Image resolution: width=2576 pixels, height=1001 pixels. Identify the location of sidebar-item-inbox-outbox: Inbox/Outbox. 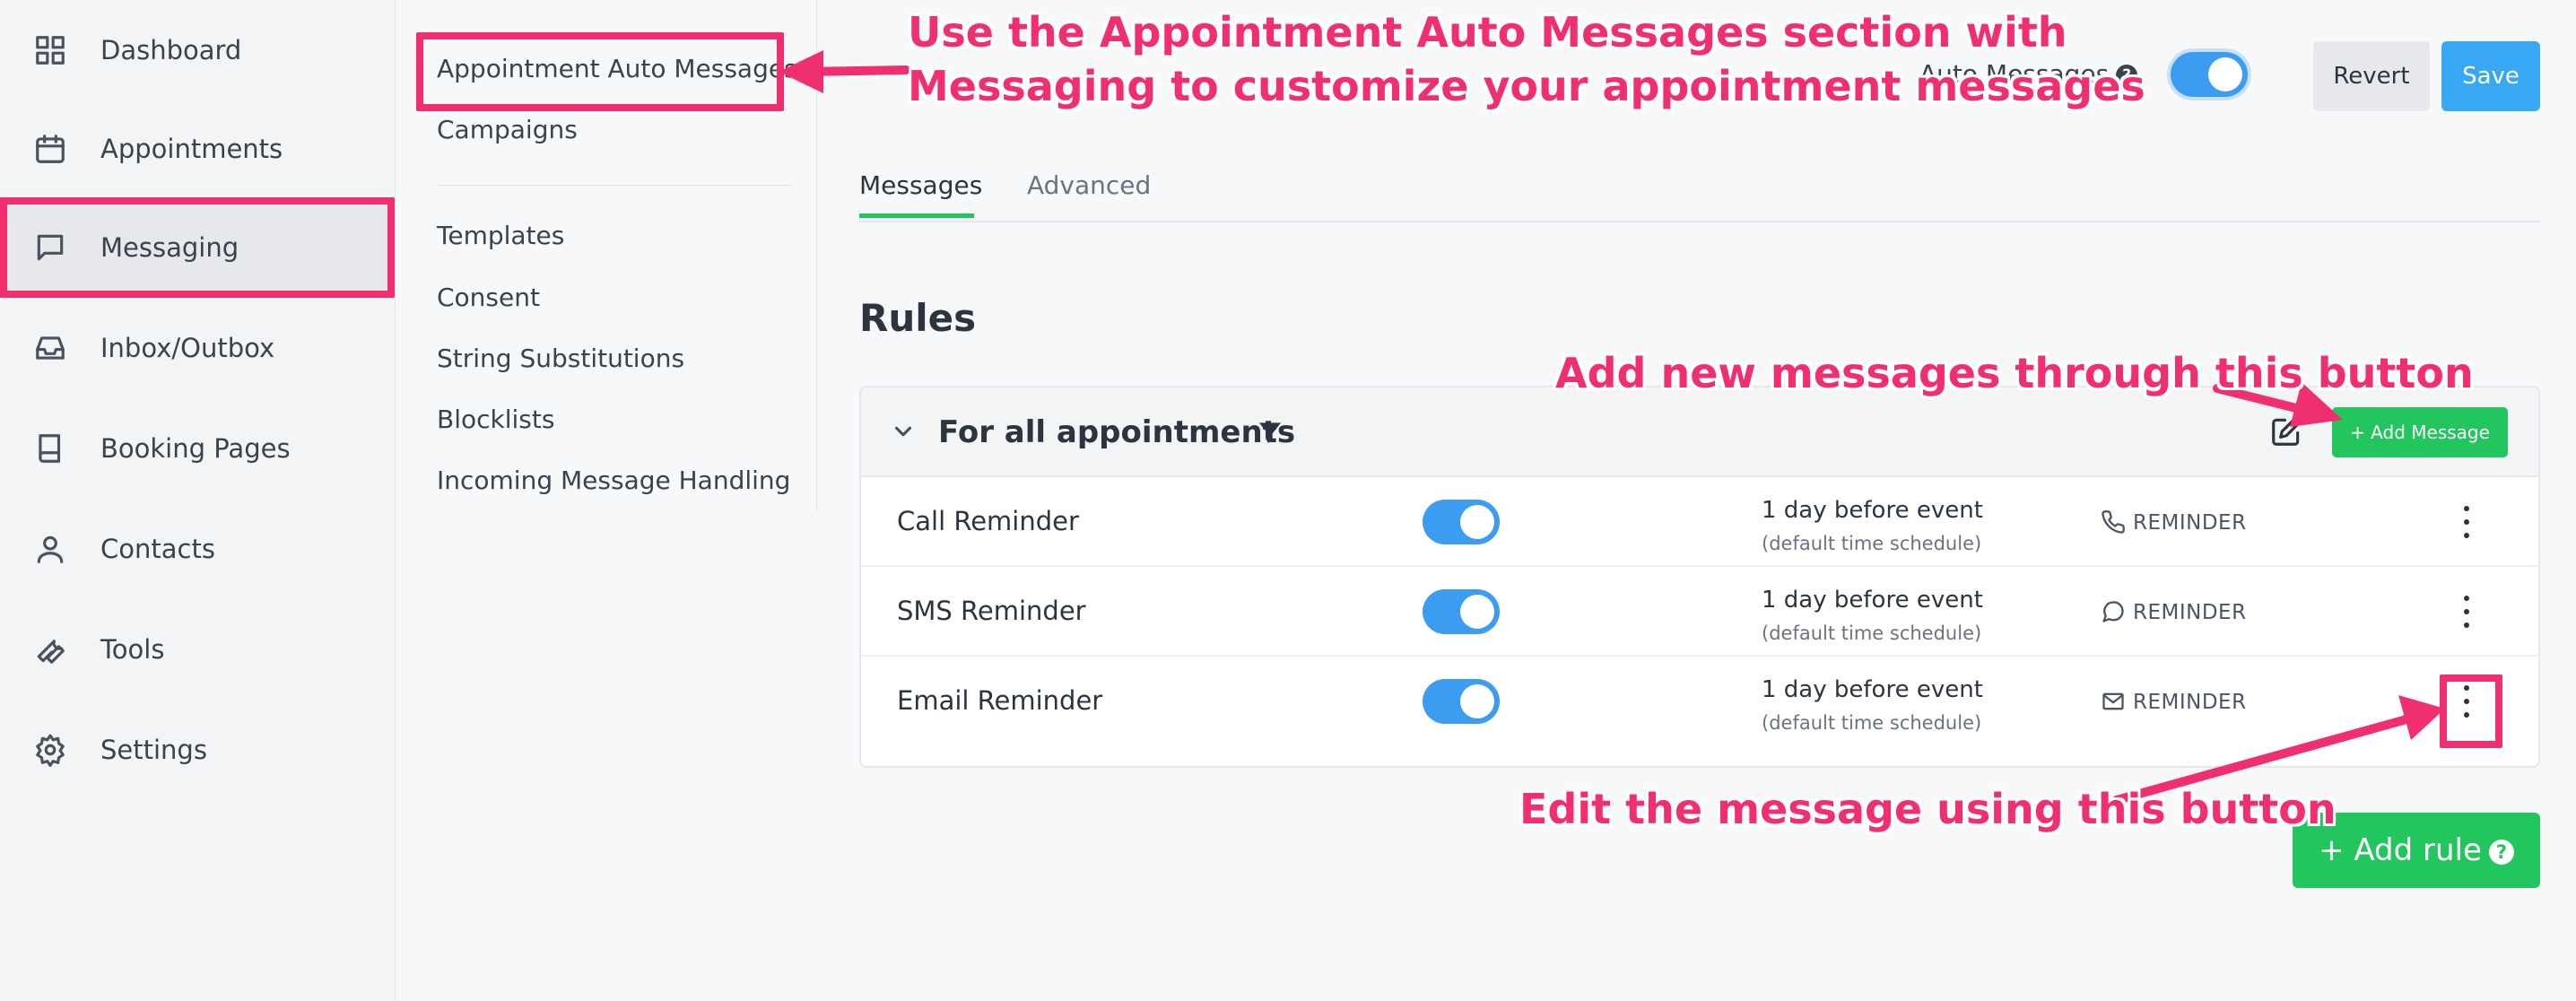
(198, 348).